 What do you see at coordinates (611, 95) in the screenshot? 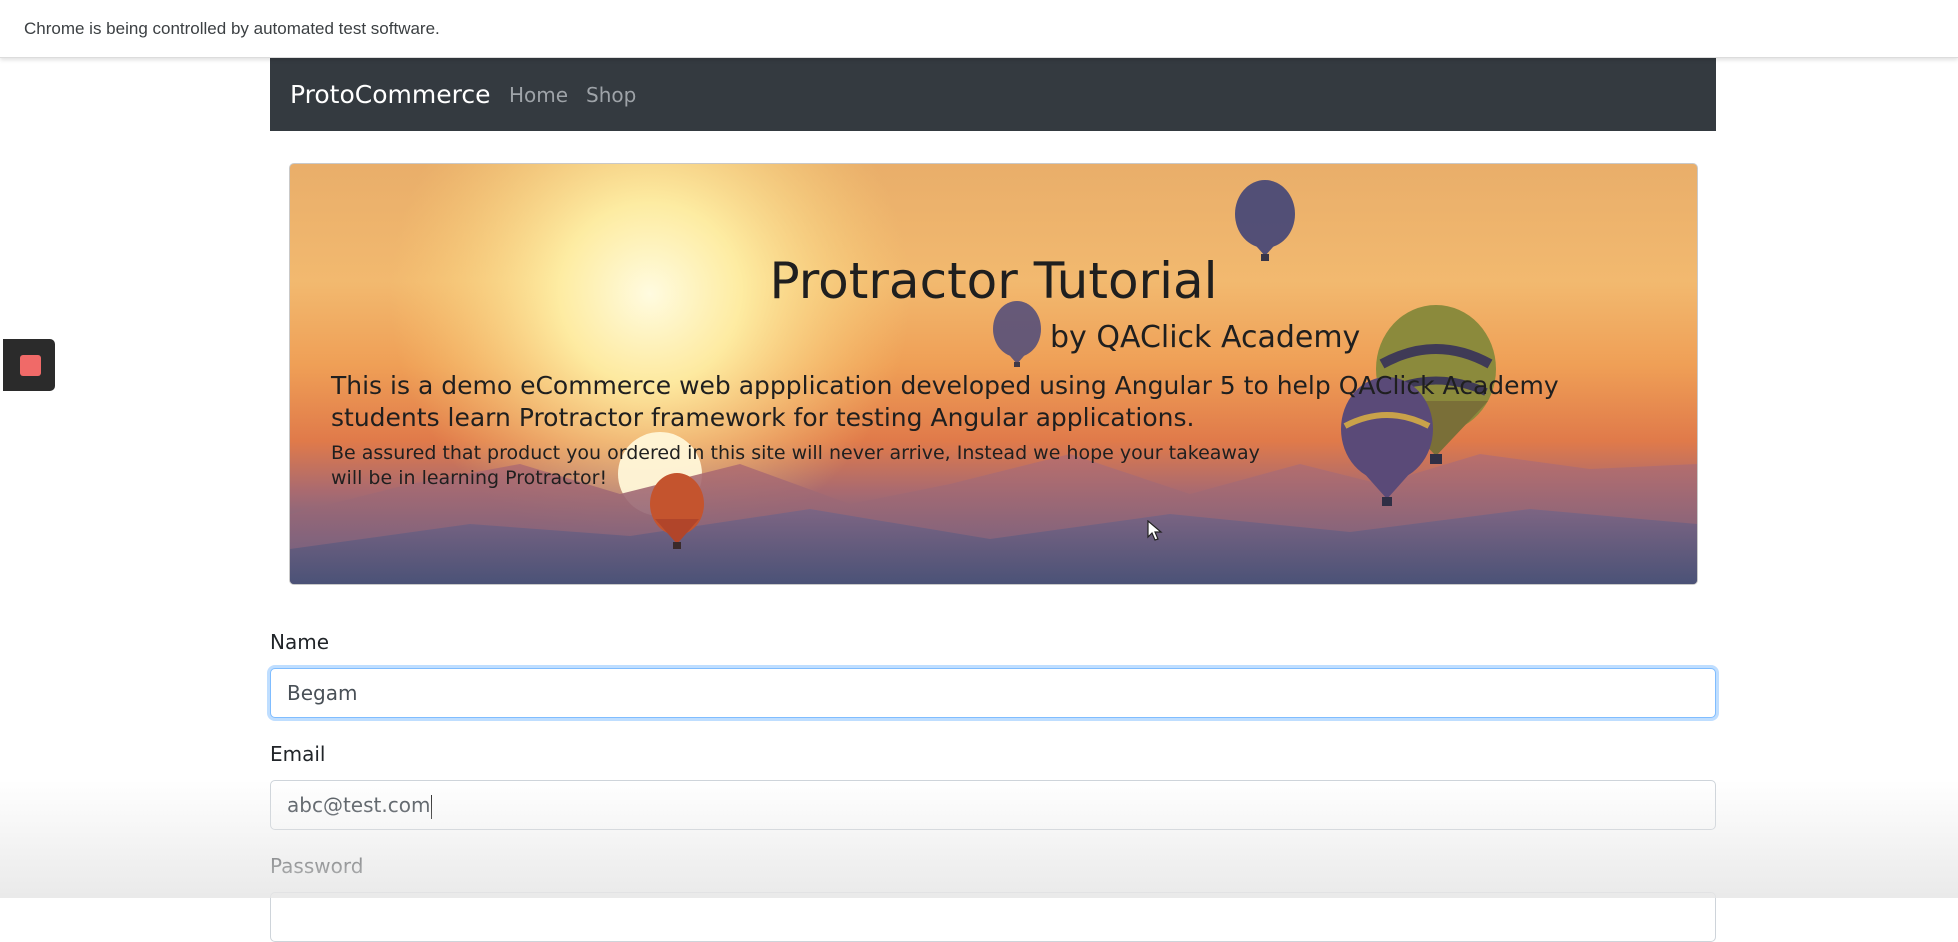
I see `nav-shop-link: Shop` at bounding box center [611, 95].